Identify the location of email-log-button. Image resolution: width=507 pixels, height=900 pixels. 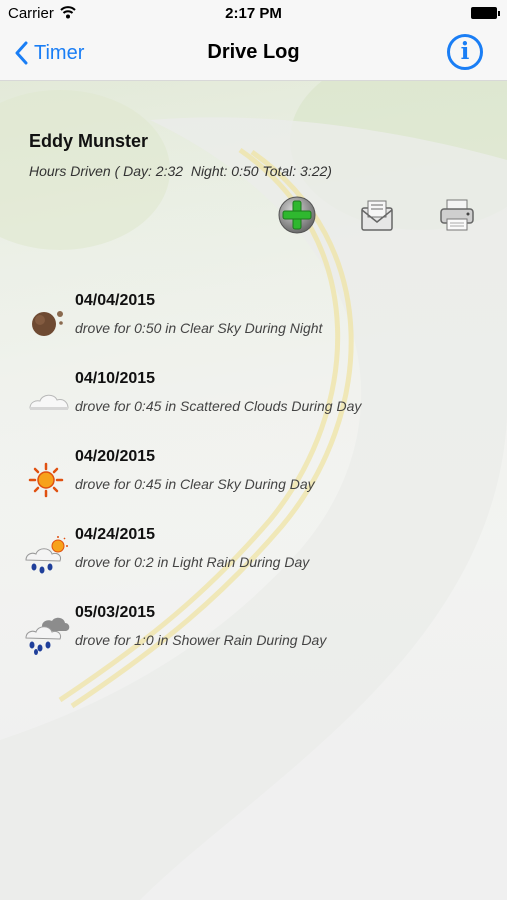
(377, 215).